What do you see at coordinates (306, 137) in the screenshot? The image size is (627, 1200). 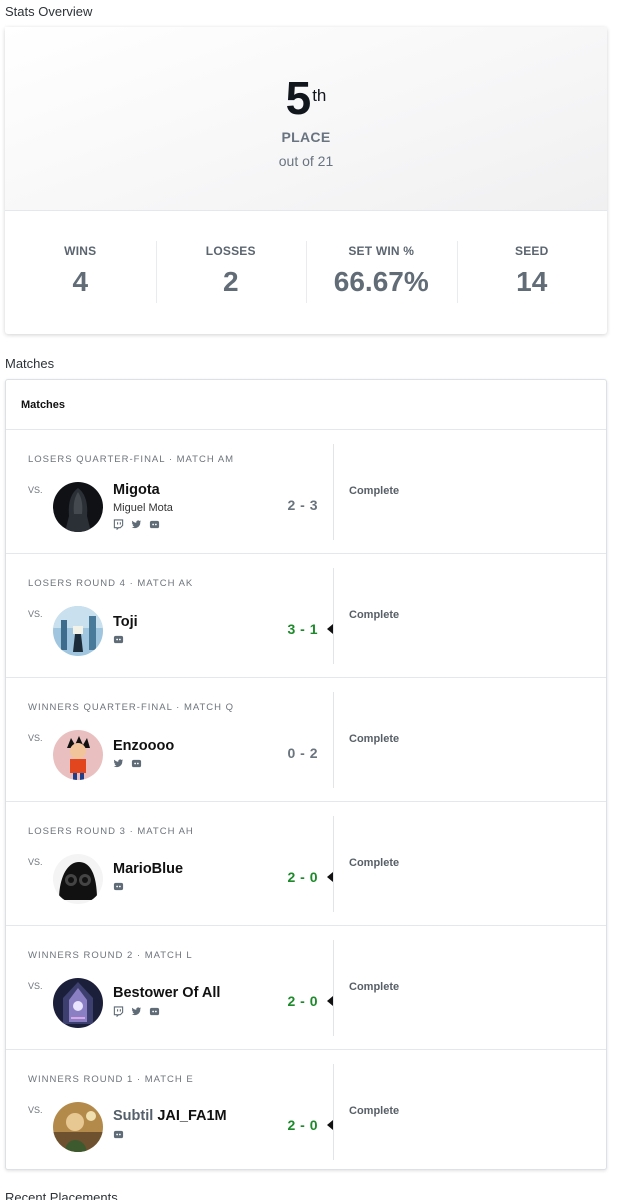 I see `placement-label: PLACE` at bounding box center [306, 137].